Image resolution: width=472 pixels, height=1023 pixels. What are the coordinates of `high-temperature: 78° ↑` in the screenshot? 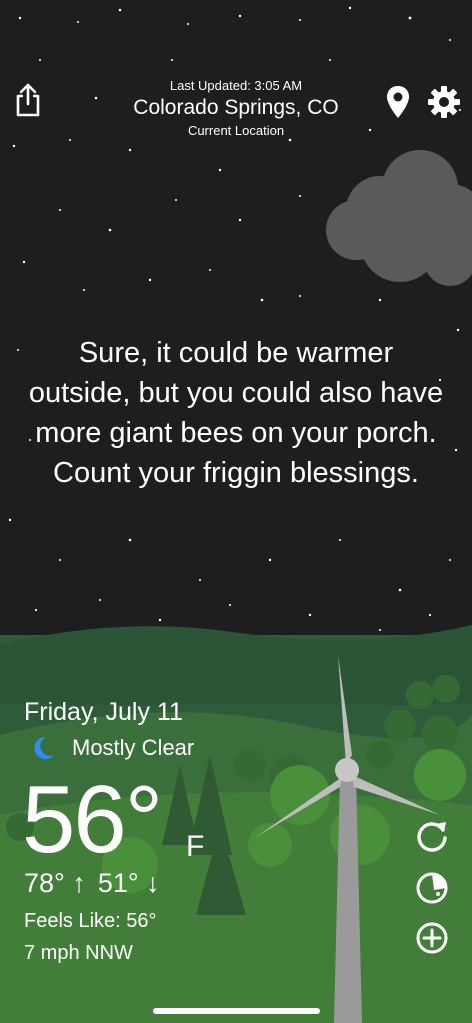 It's located at (55, 883).